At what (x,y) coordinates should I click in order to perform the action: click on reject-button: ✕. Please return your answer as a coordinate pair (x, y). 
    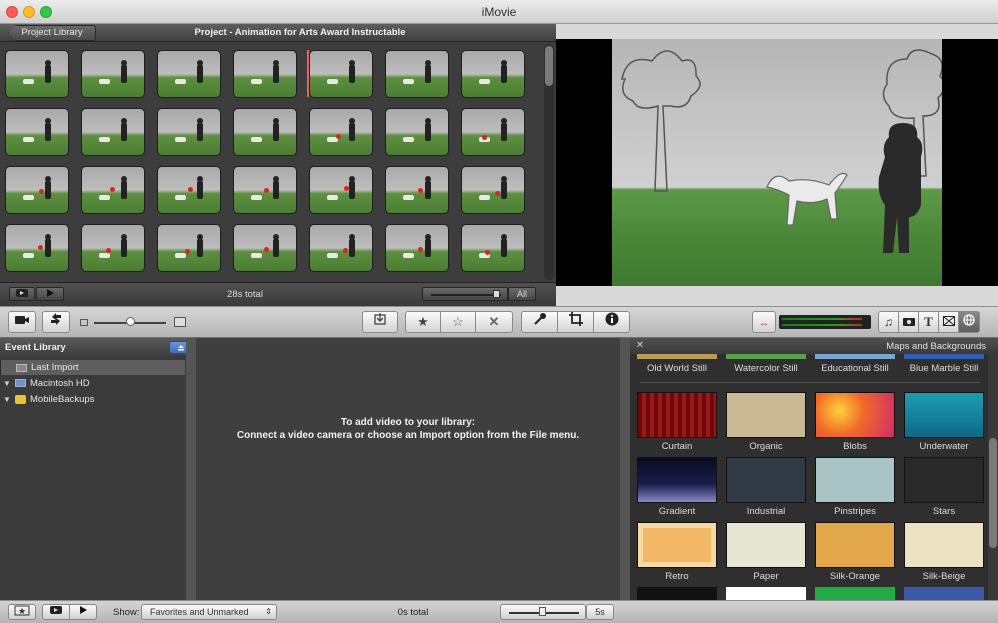
    Looking at the image, I should click on (494, 322).